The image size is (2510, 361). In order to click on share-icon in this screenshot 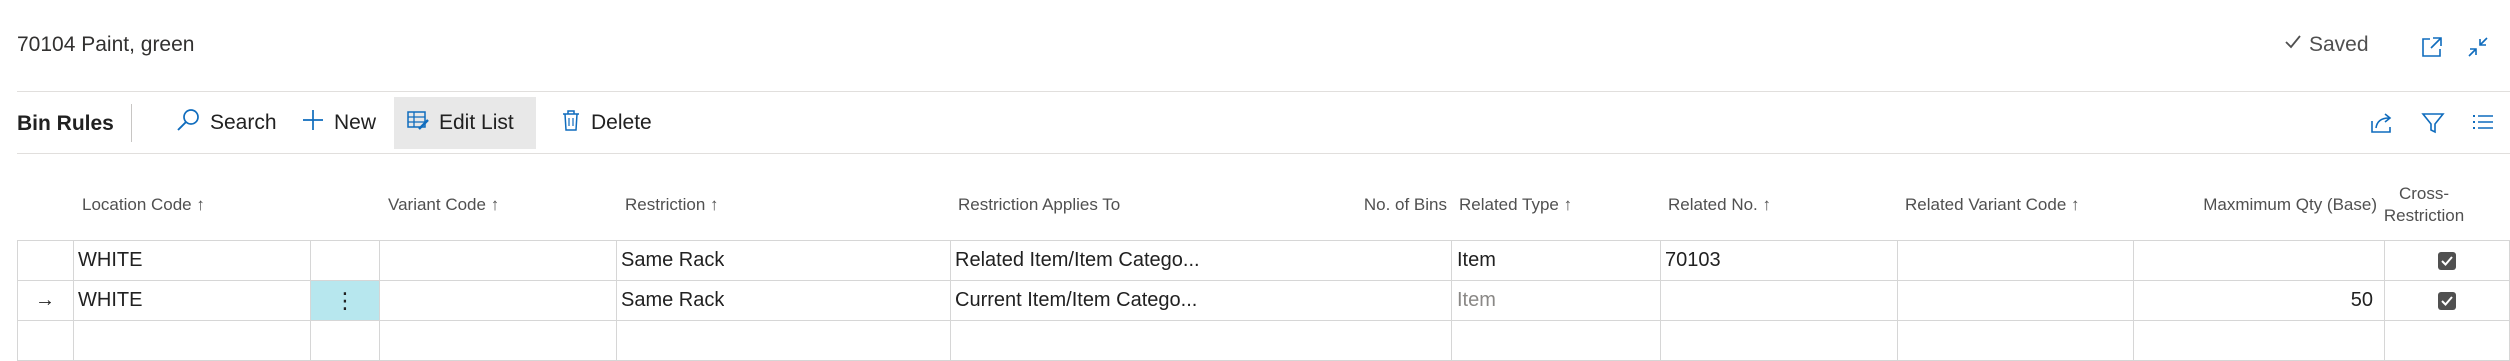, I will do `click(2382, 123)`.